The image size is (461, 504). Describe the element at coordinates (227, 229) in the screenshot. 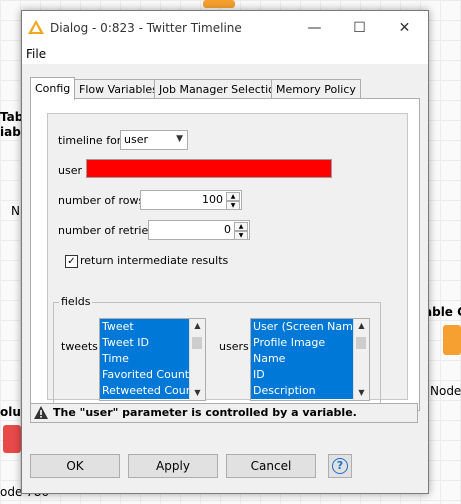

I see `retries-value: 0` at that location.